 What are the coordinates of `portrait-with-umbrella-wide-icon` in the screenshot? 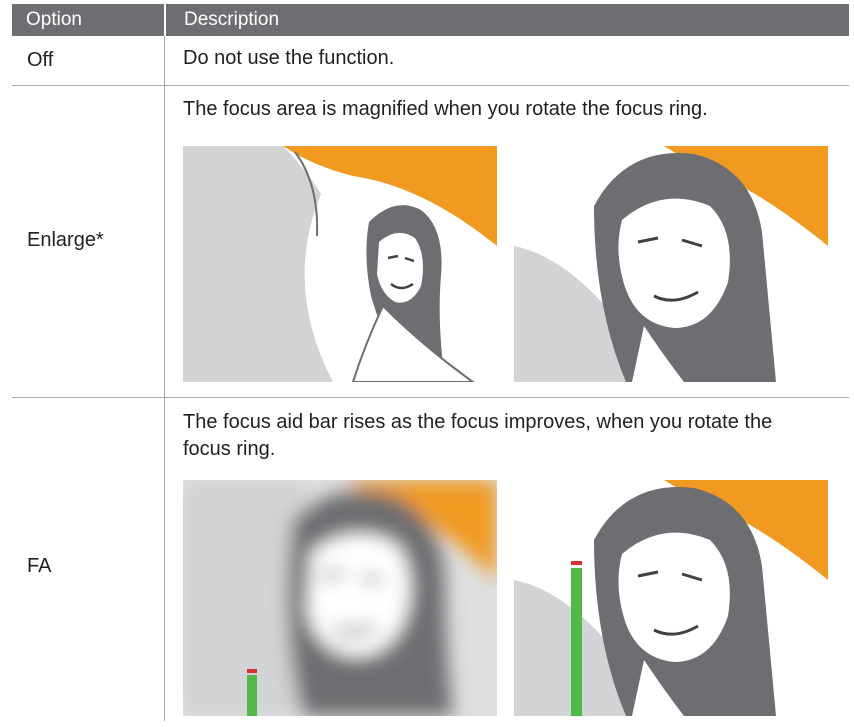 It's located at (340, 264).